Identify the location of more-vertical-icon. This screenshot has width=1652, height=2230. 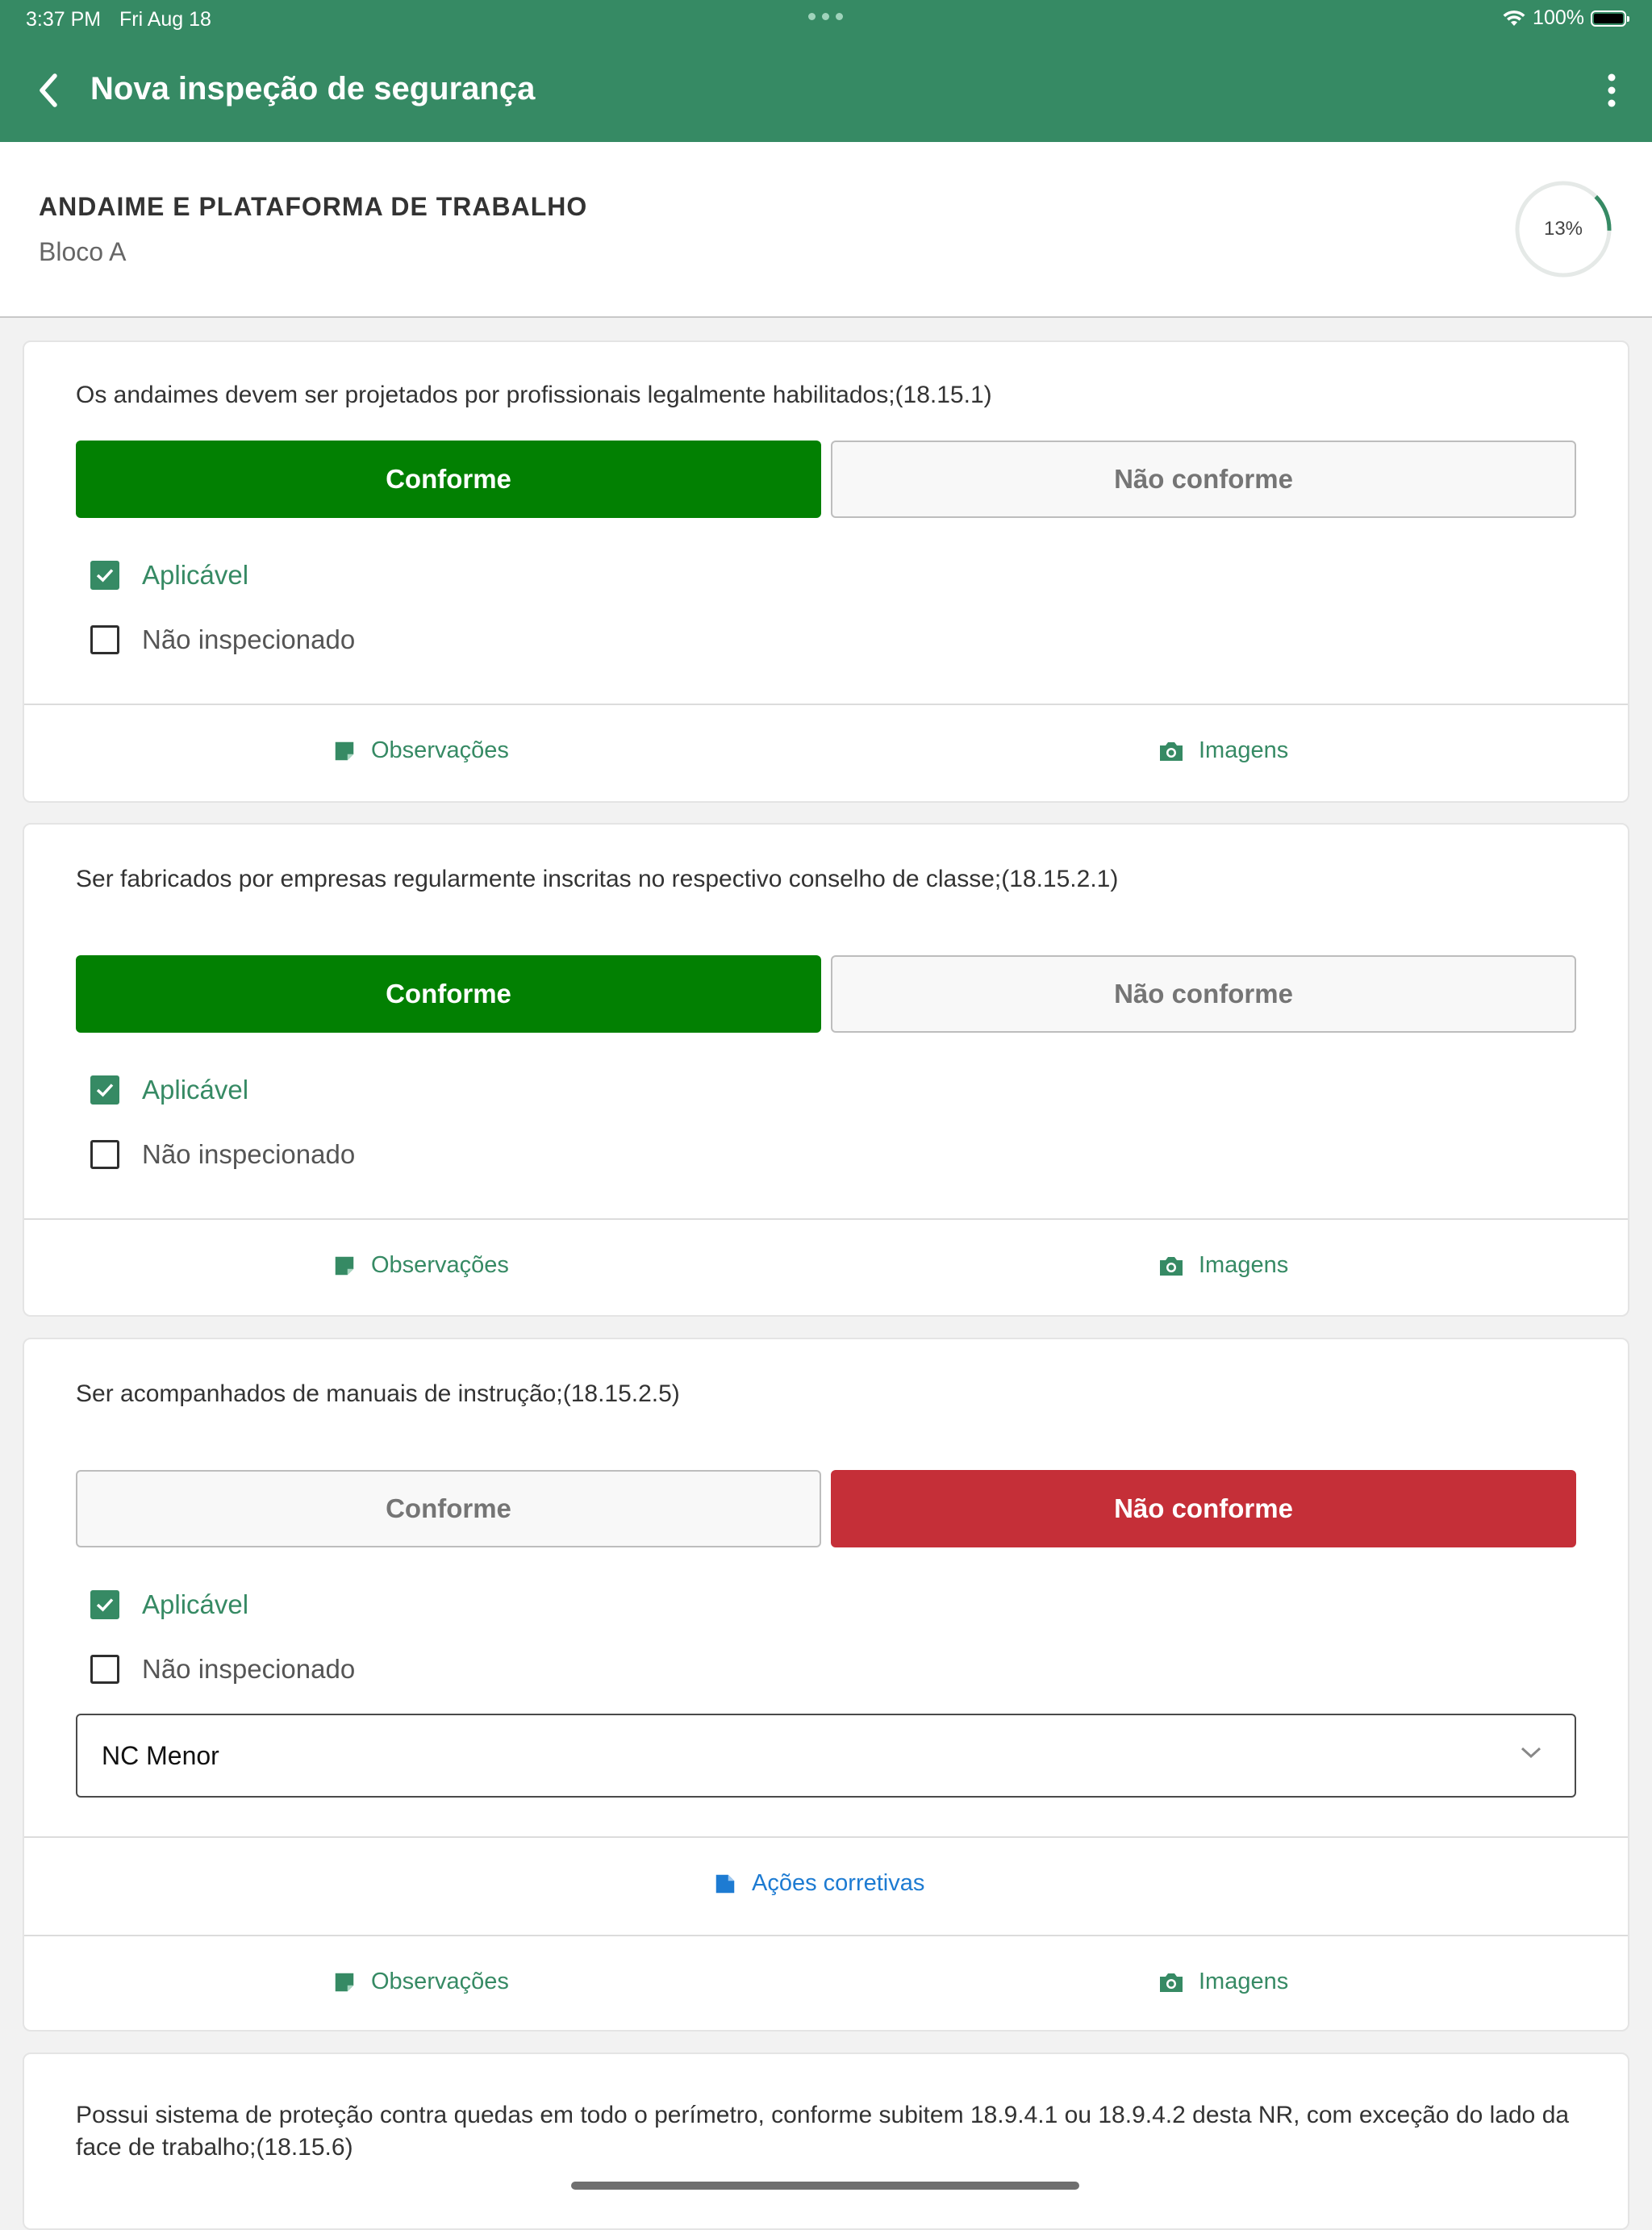
(1612, 90).